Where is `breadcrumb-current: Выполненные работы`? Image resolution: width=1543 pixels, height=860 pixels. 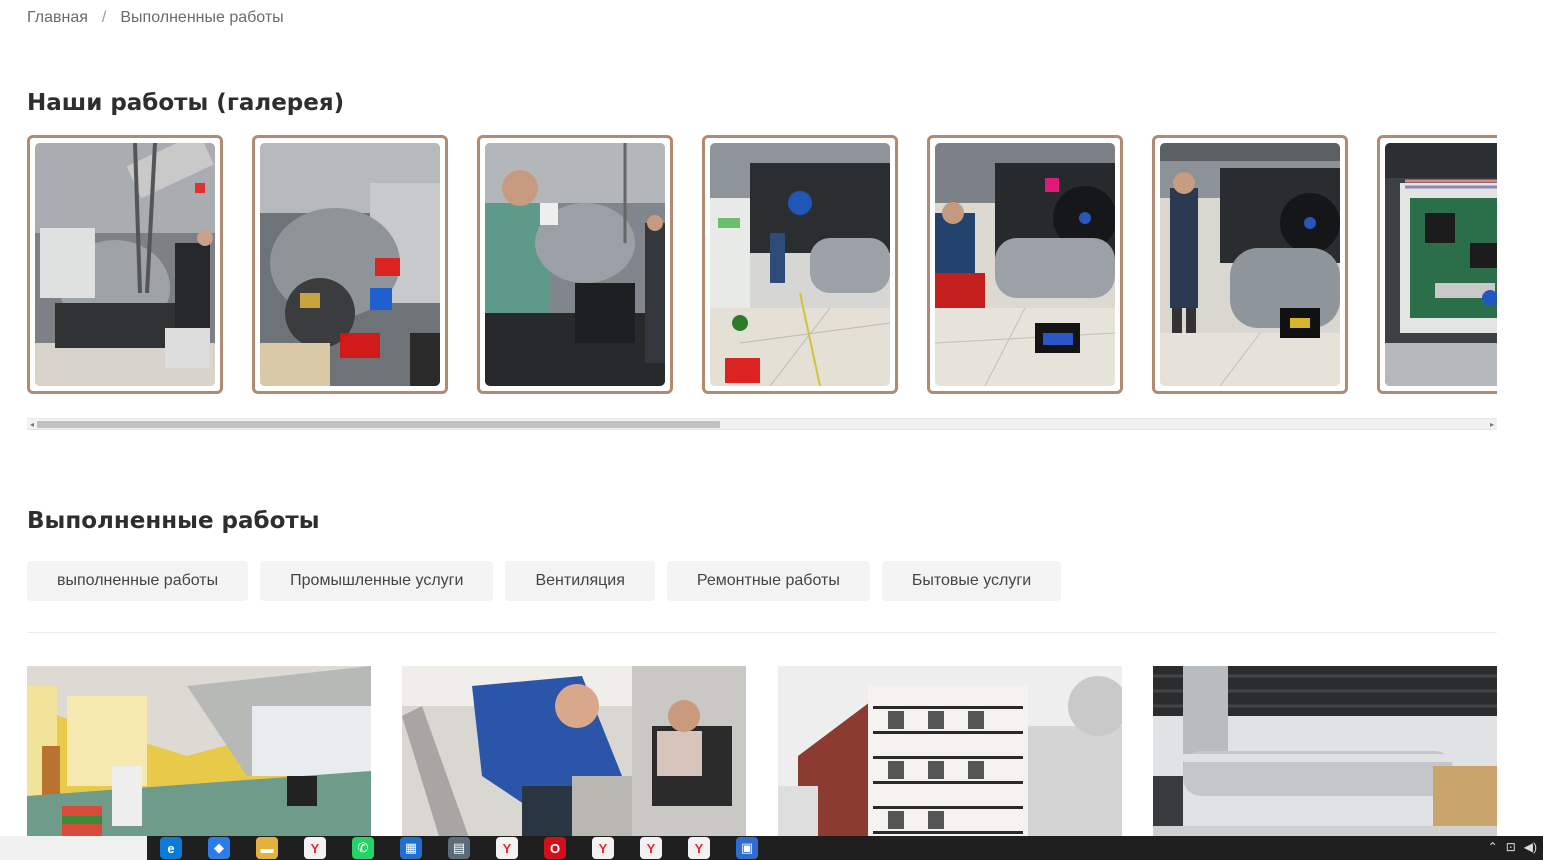
breadcrumb-current: Выполненные работы is located at coordinates (202, 17).